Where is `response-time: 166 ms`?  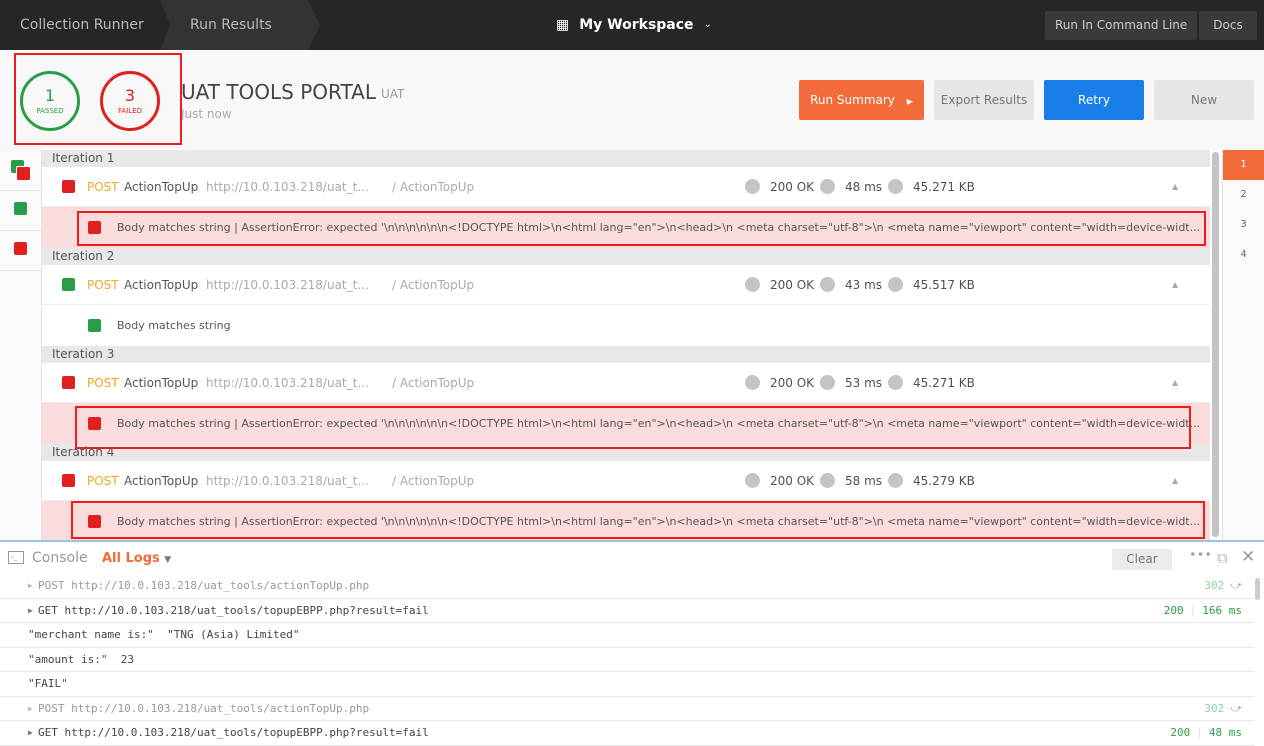
response-time: 166 ms is located at coordinates (1222, 610).